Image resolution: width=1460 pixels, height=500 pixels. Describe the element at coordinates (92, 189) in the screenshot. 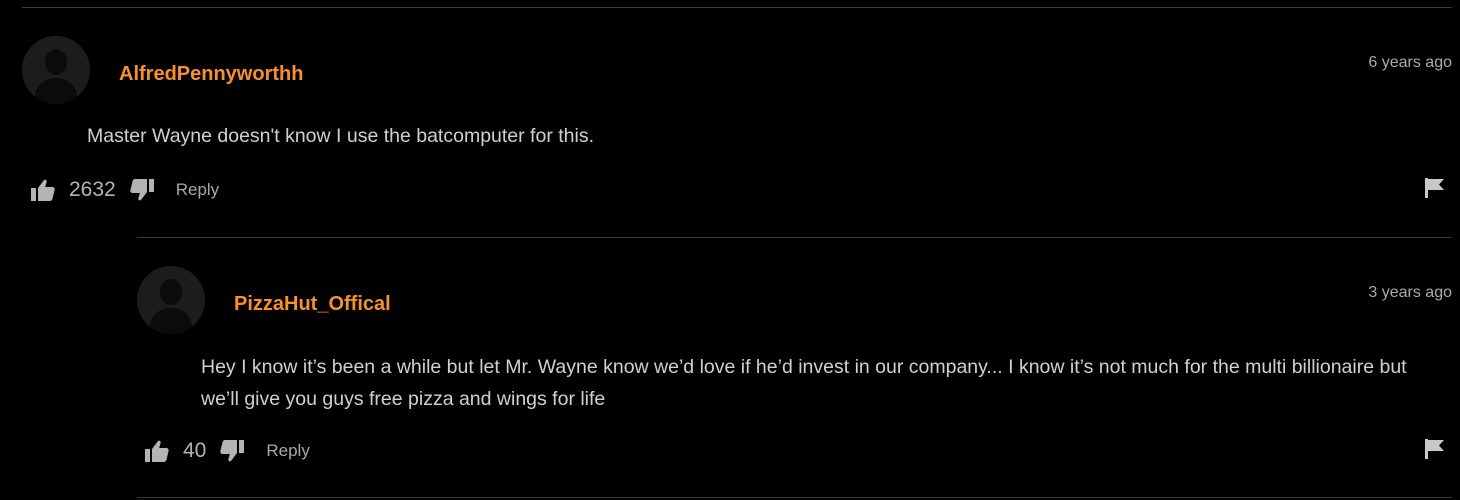

I see `like-count: 2632` at that location.